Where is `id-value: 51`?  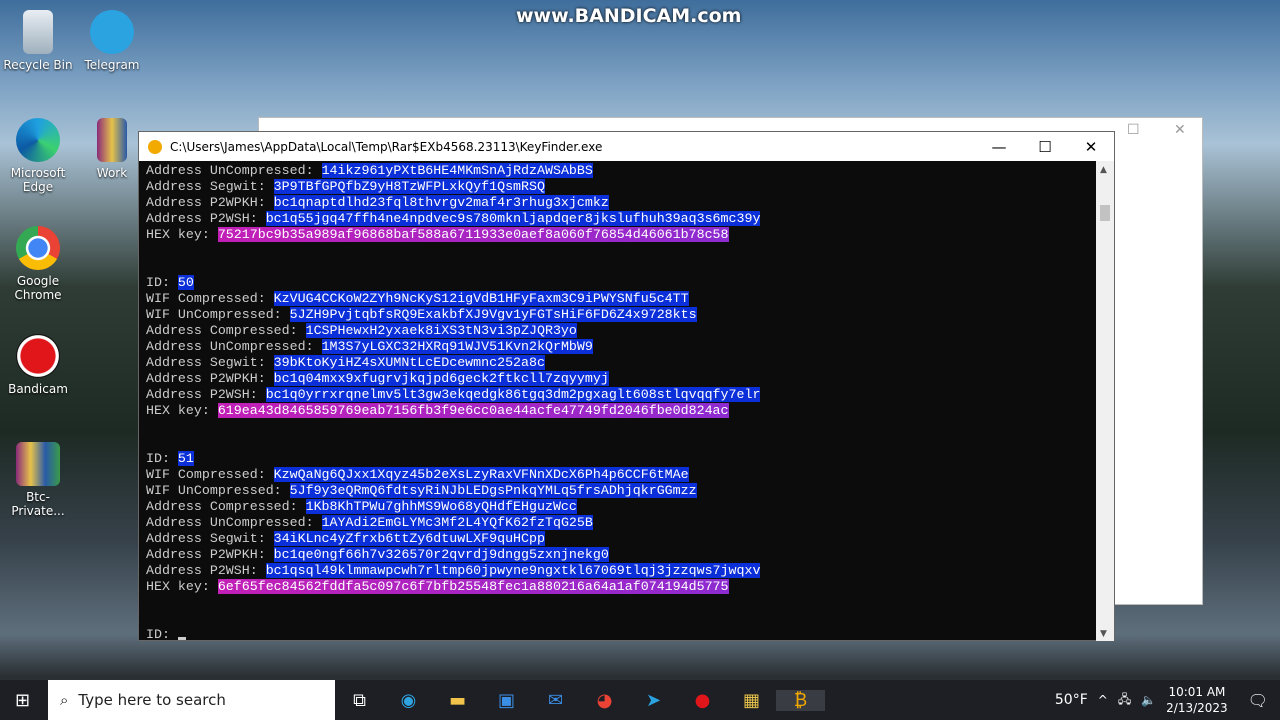 id-value: 51 is located at coordinates (185, 458).